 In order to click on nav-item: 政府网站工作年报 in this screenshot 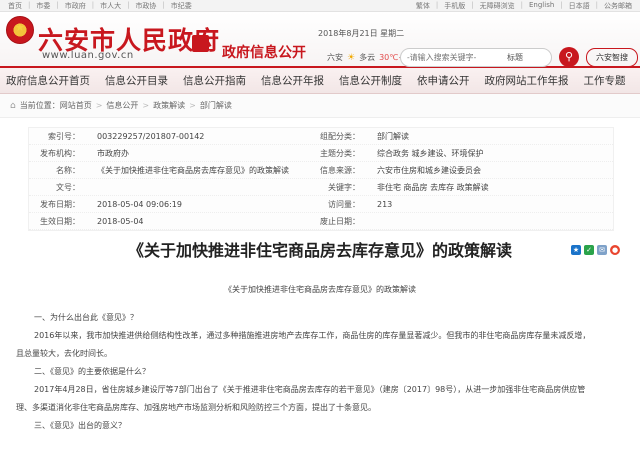, I will do `click(527, 80)`.